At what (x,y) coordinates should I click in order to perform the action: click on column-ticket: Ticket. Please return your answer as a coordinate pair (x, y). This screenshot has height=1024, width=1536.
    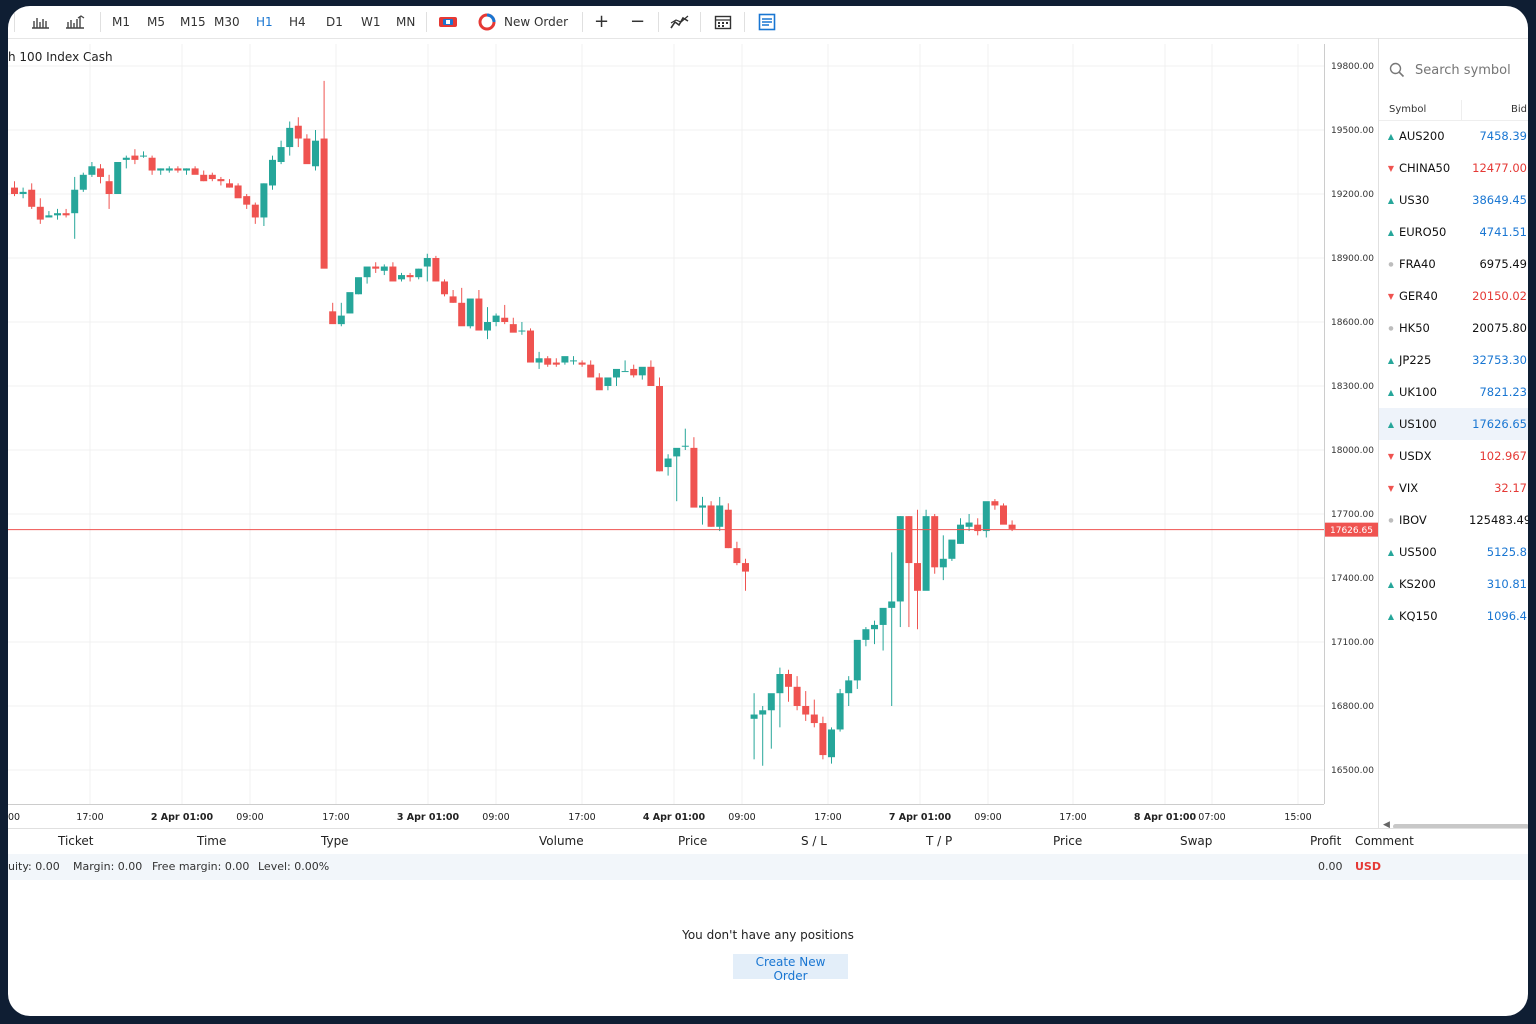
    Looking at the image, I should click on (76, 841).